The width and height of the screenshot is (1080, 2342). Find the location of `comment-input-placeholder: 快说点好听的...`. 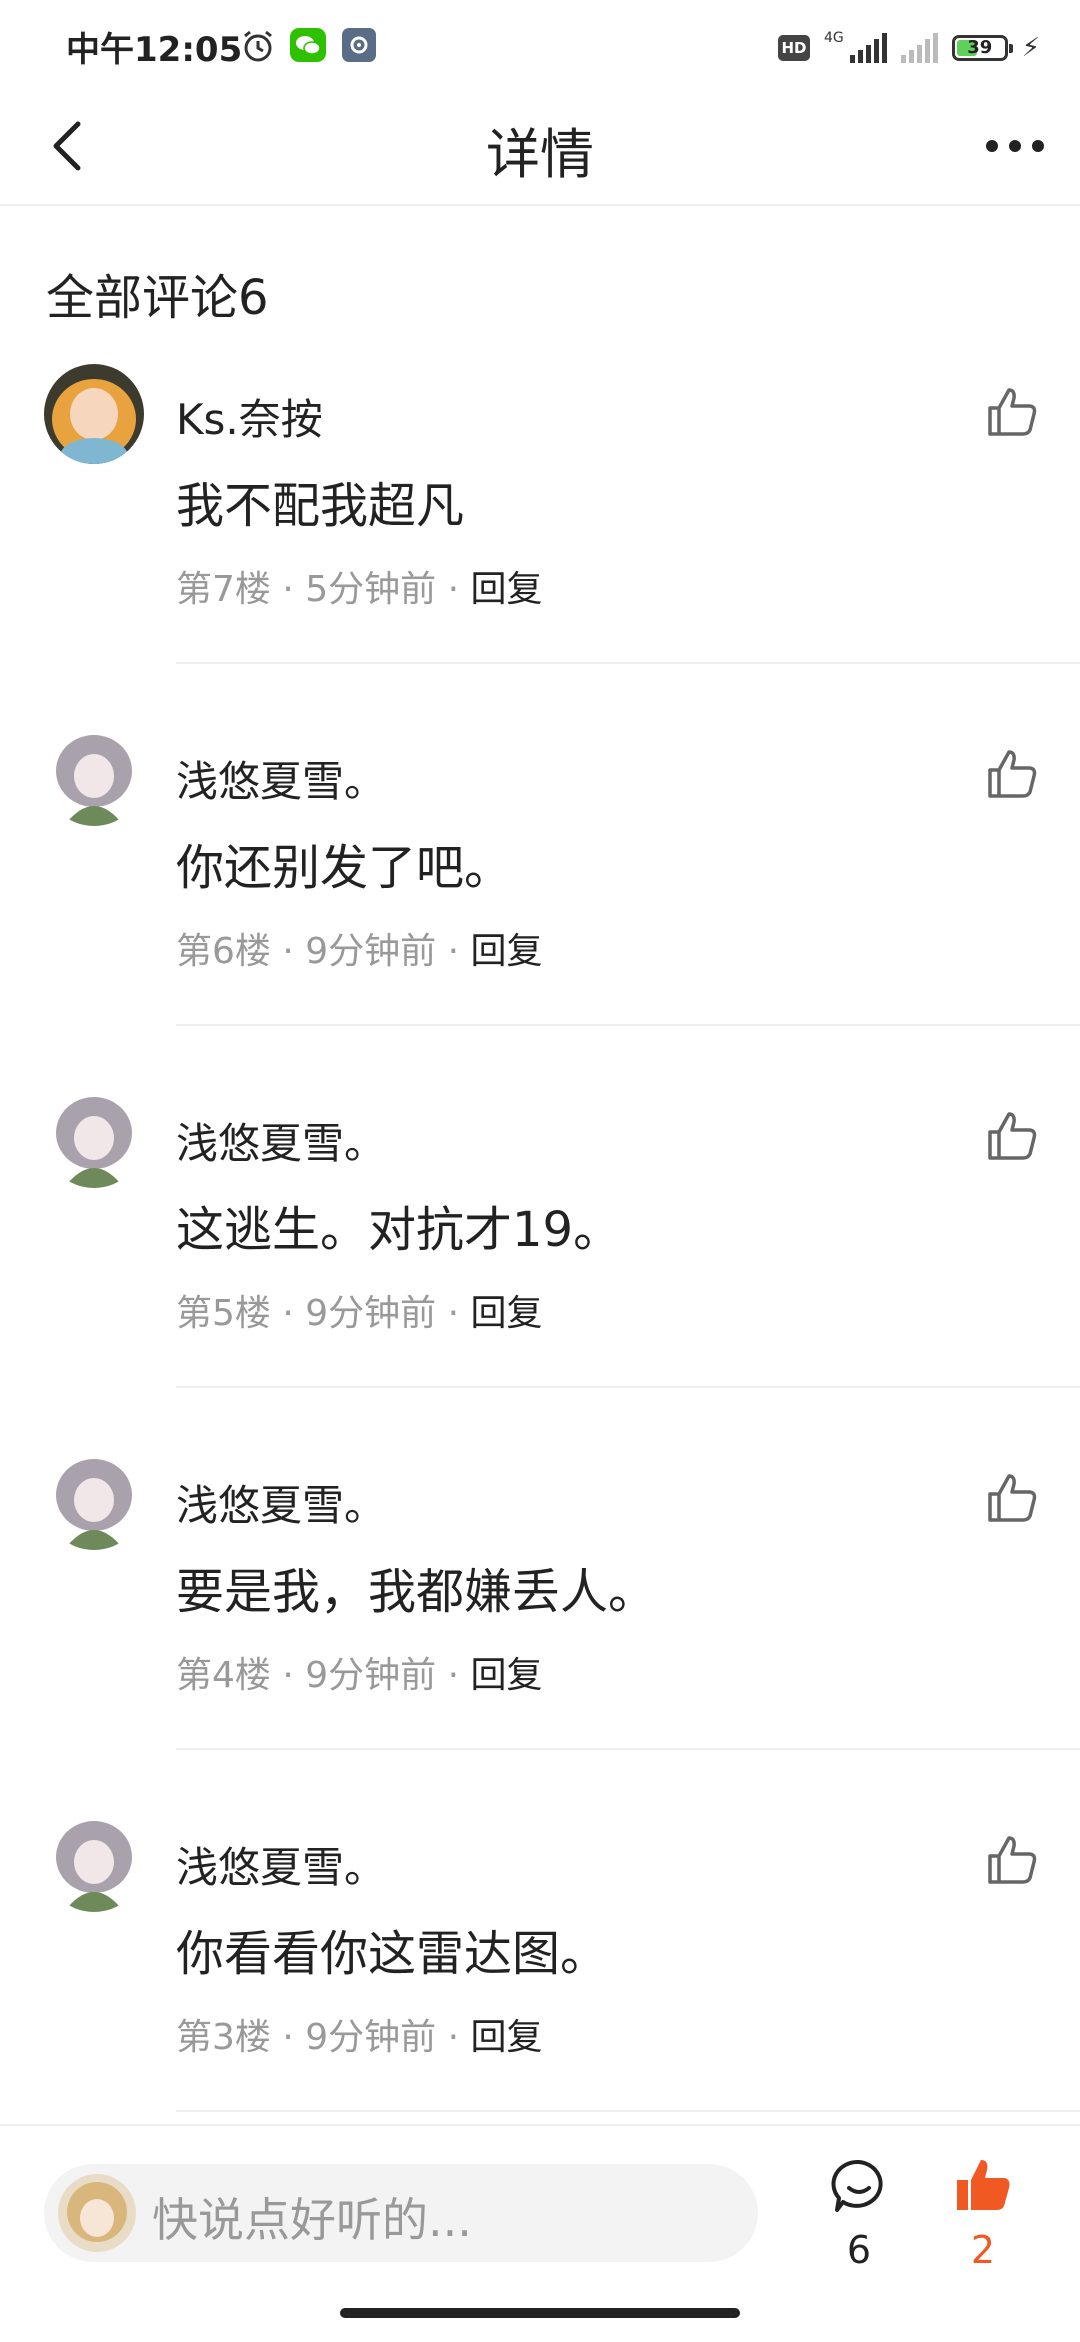

comment-input-placeholder: 快说点好听的... is located at coordinates (312, 2220).